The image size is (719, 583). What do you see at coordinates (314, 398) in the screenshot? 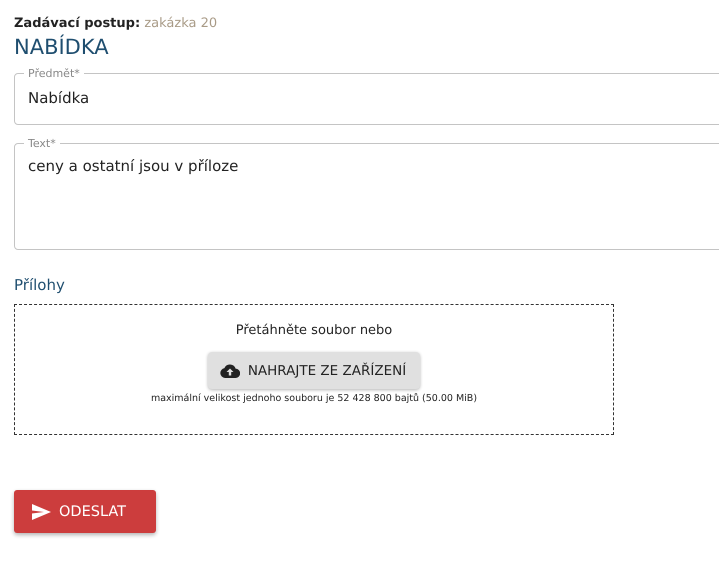
I see `size-note: maximální velikost jednoho souboru je 52 428 800 bajtů (50.00 MiB)` at bounding box center [314, 398].